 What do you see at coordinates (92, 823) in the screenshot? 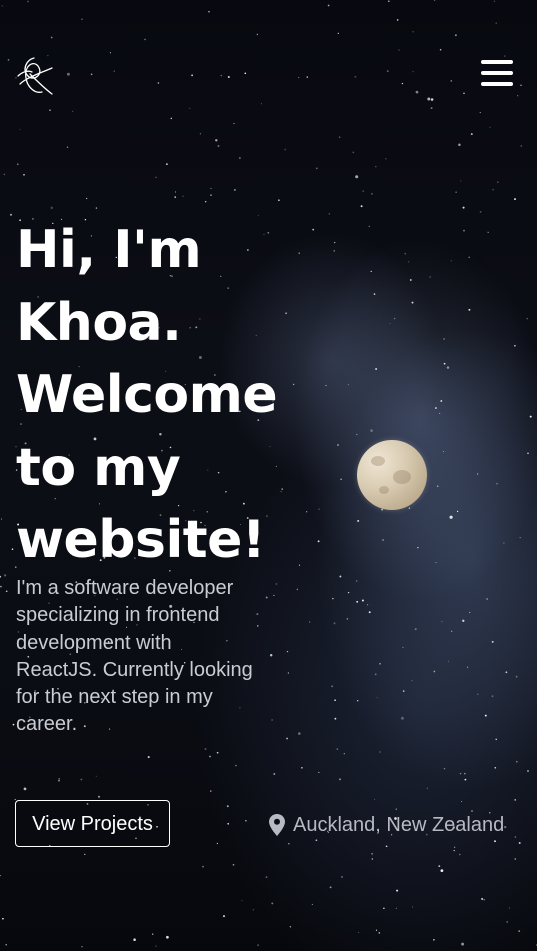
I see `view-projects-button: View Projects` at bounding box center [92, 823].